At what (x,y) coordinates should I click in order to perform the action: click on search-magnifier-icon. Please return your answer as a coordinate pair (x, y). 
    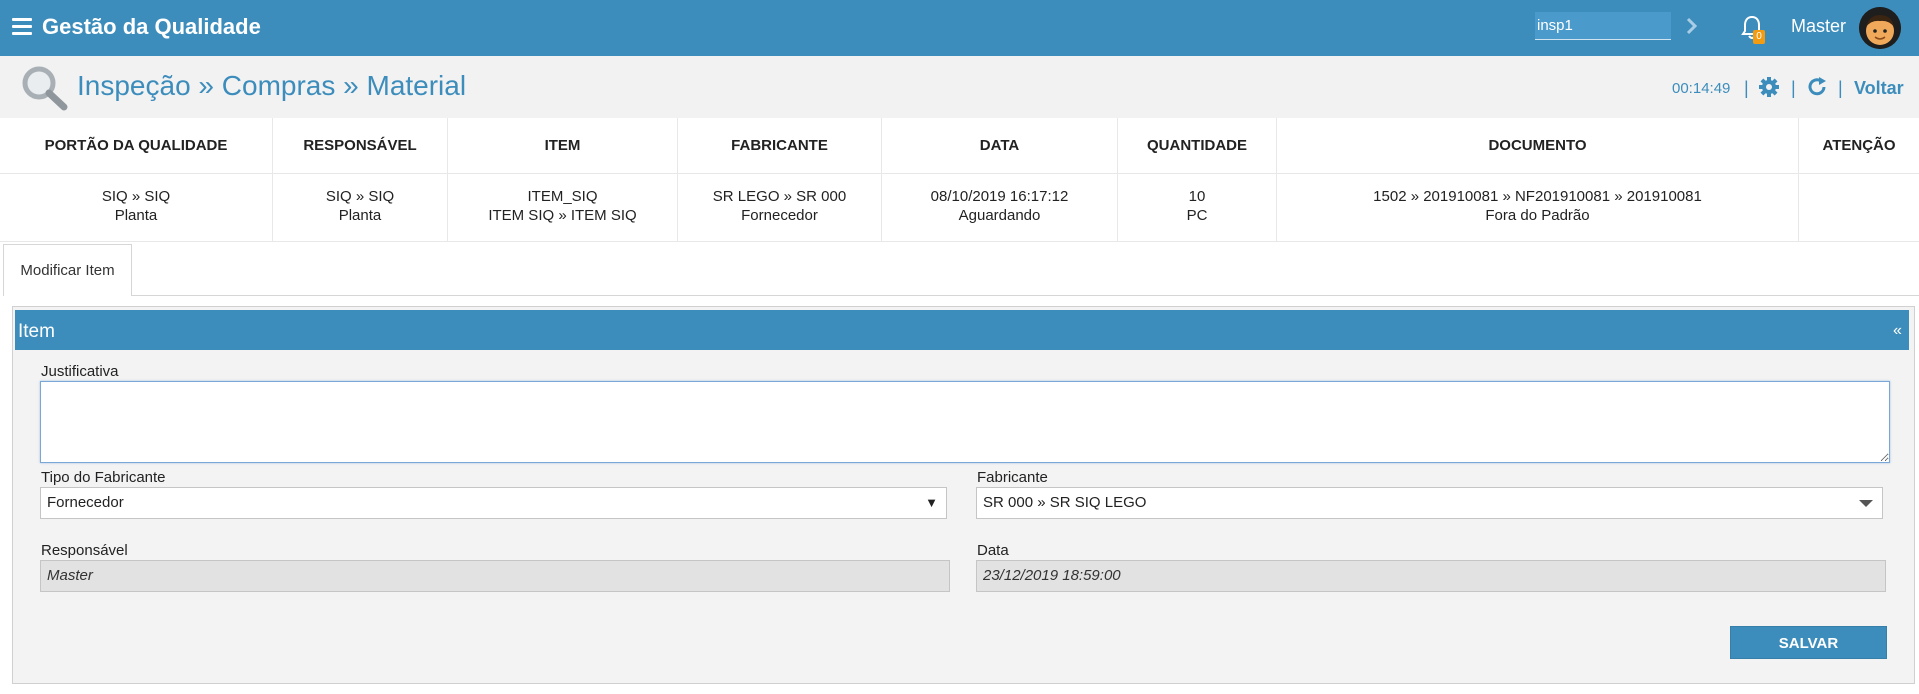
    Looking at the image, I should click on (45, 88).